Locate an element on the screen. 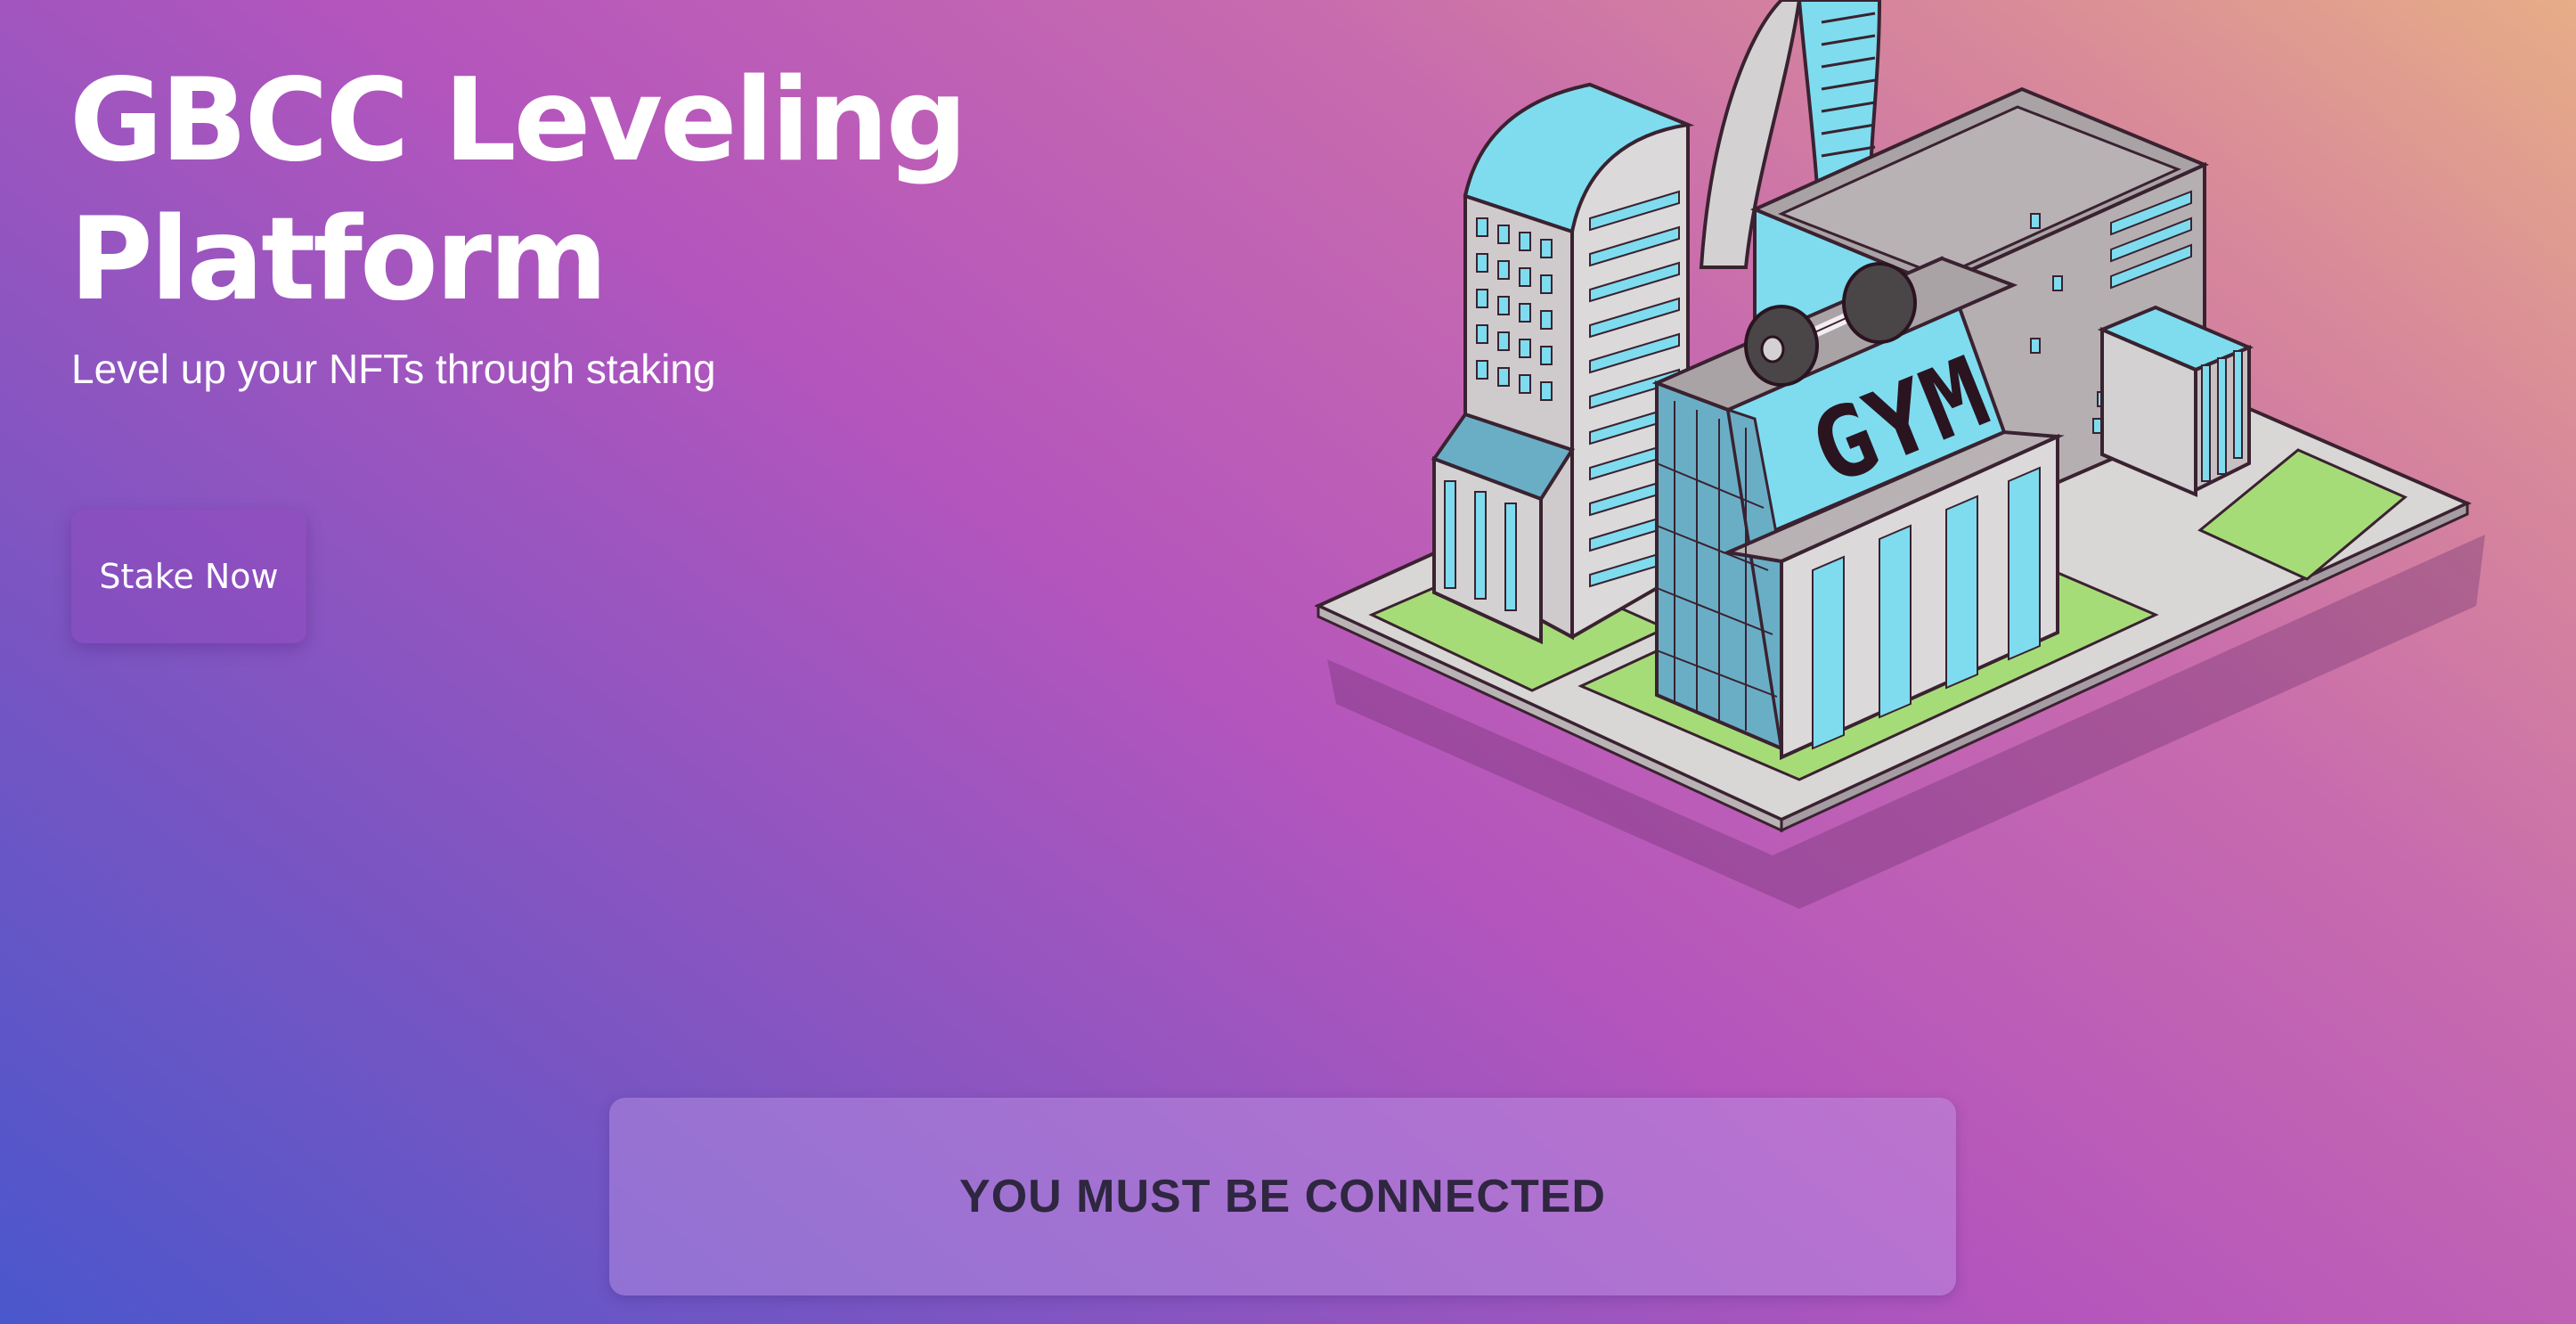  page-title: GBCC Leveling Platform is located at coordinates (604, 191).